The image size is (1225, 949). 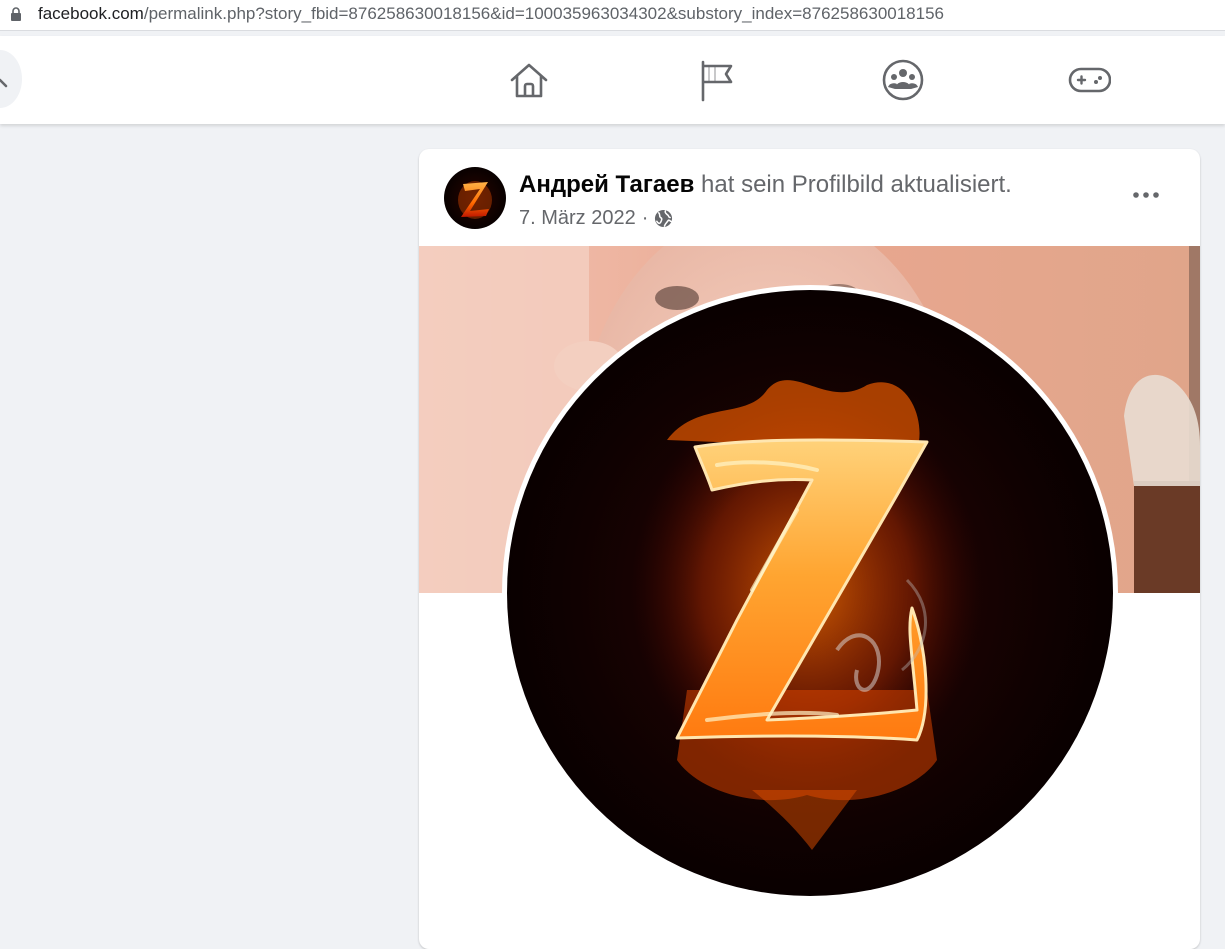 What do you see at coordinates (11, 79) in the screenshot?
I see `search-button` at bounding box center [11, 79].